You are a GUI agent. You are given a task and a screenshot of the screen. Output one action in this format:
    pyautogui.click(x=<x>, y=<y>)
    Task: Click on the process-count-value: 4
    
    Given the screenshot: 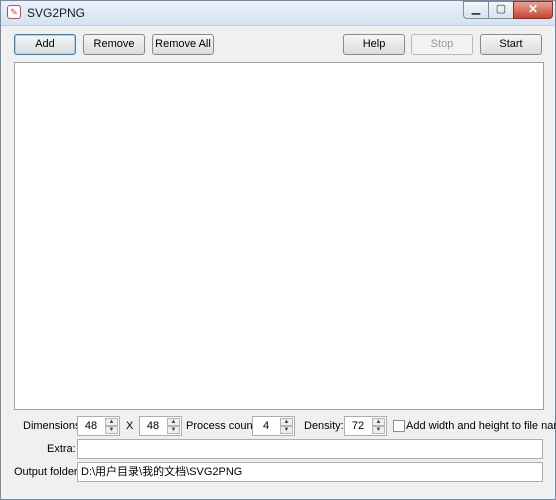 What is the action you would take?
    pyautogui.click(x=266, y=426)
    